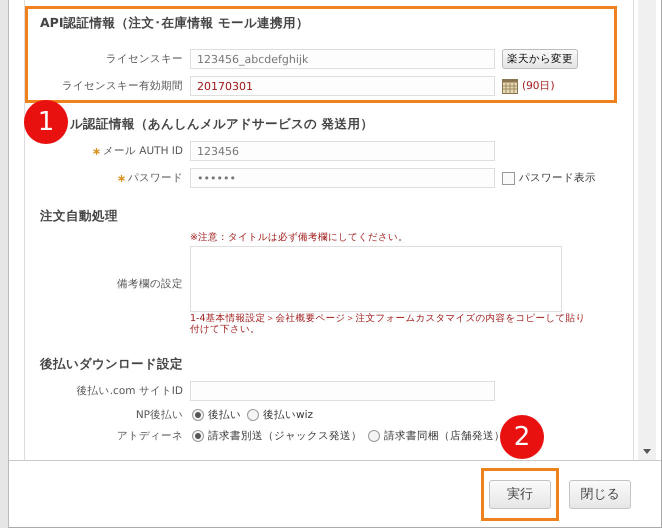 This screenshot has height=528, width=662. Describe the element at coordinates (388, 325) in the screenshot. I see `hint-text: 1-4基本情報設定＞会社概要ページ＞注文フォームカスタマイズの内容をコピーして貼り付けて下さい。` at that location.